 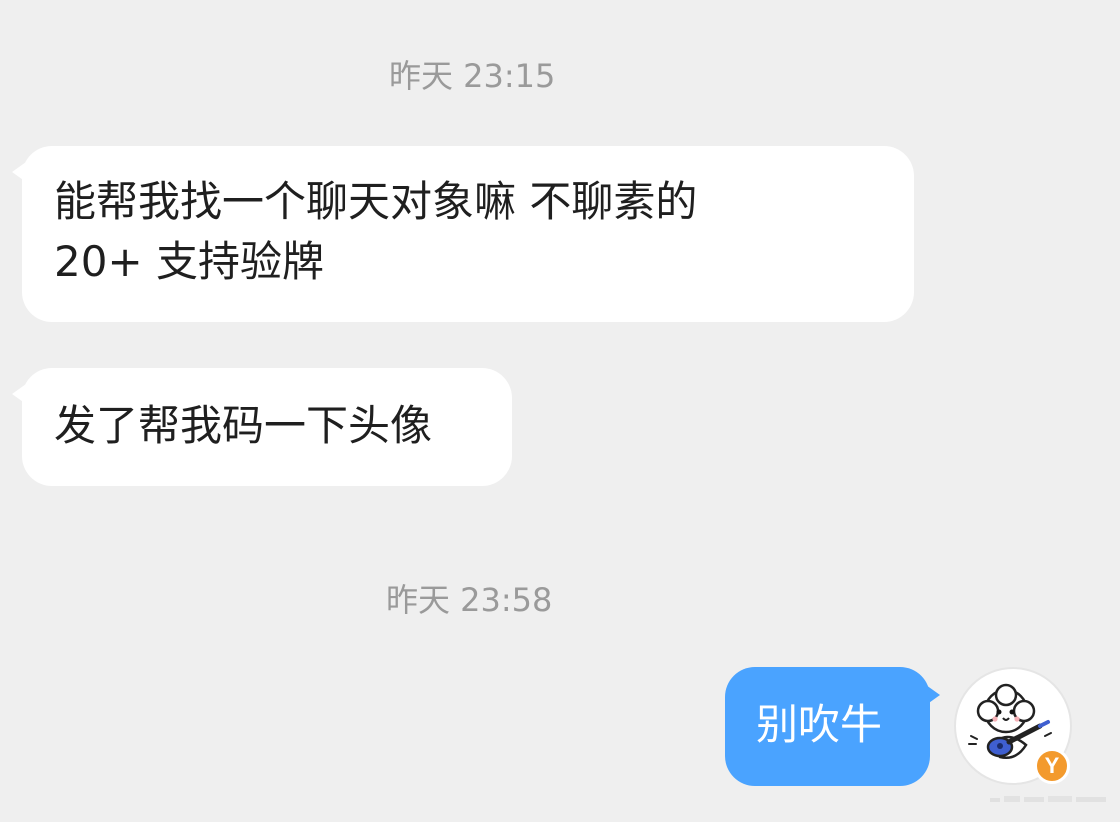 What do you see at coordinates (1052, 766) in the screenshot?
I see `user-badge: Y` at bounding box center [1052, 766].